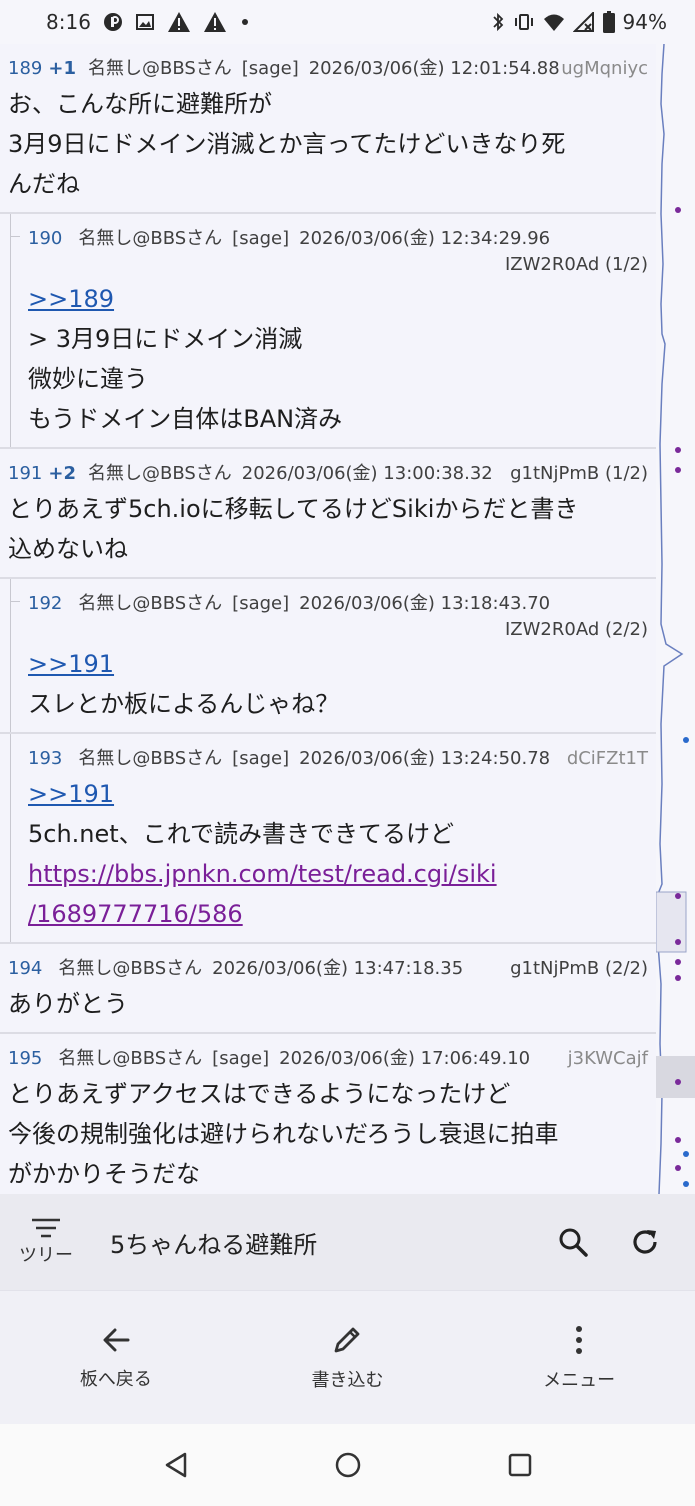 The width and height of the screenshot is (695, 1506). I want to click on poster-id: IZW2R0Ad (2/2), so click(338, 629).